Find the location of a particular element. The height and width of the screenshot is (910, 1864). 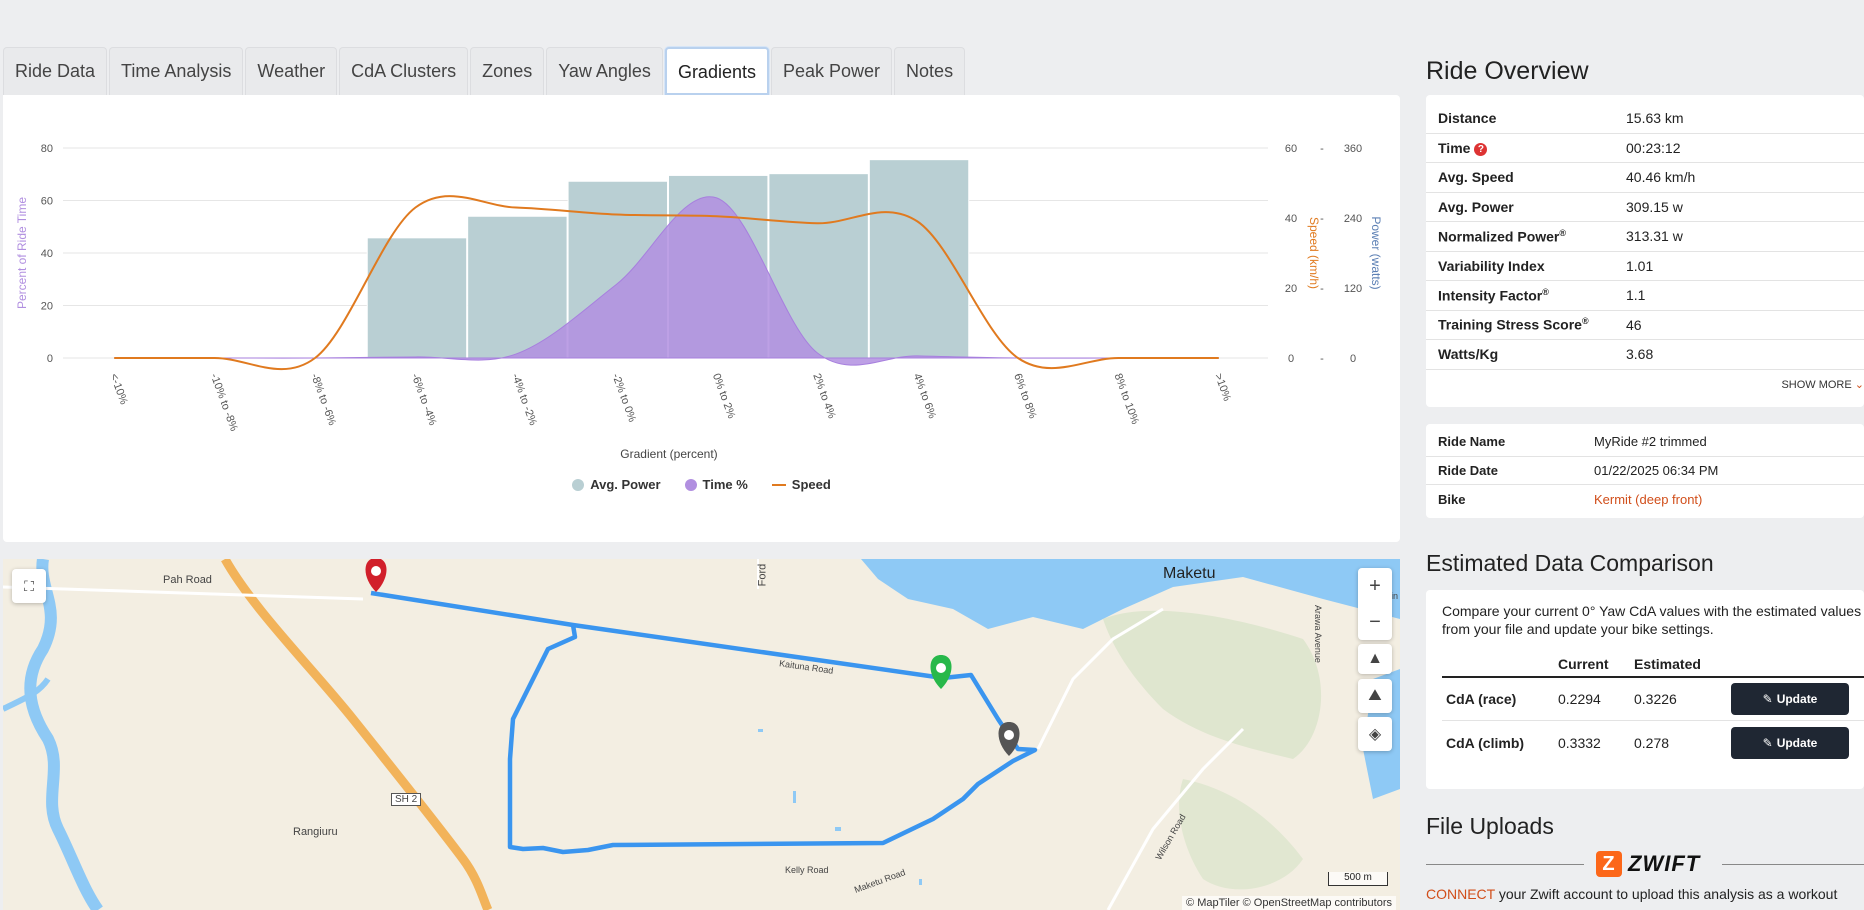

bike-row: Bike Kermit (deep front) is located at coordinates (1645, 499).